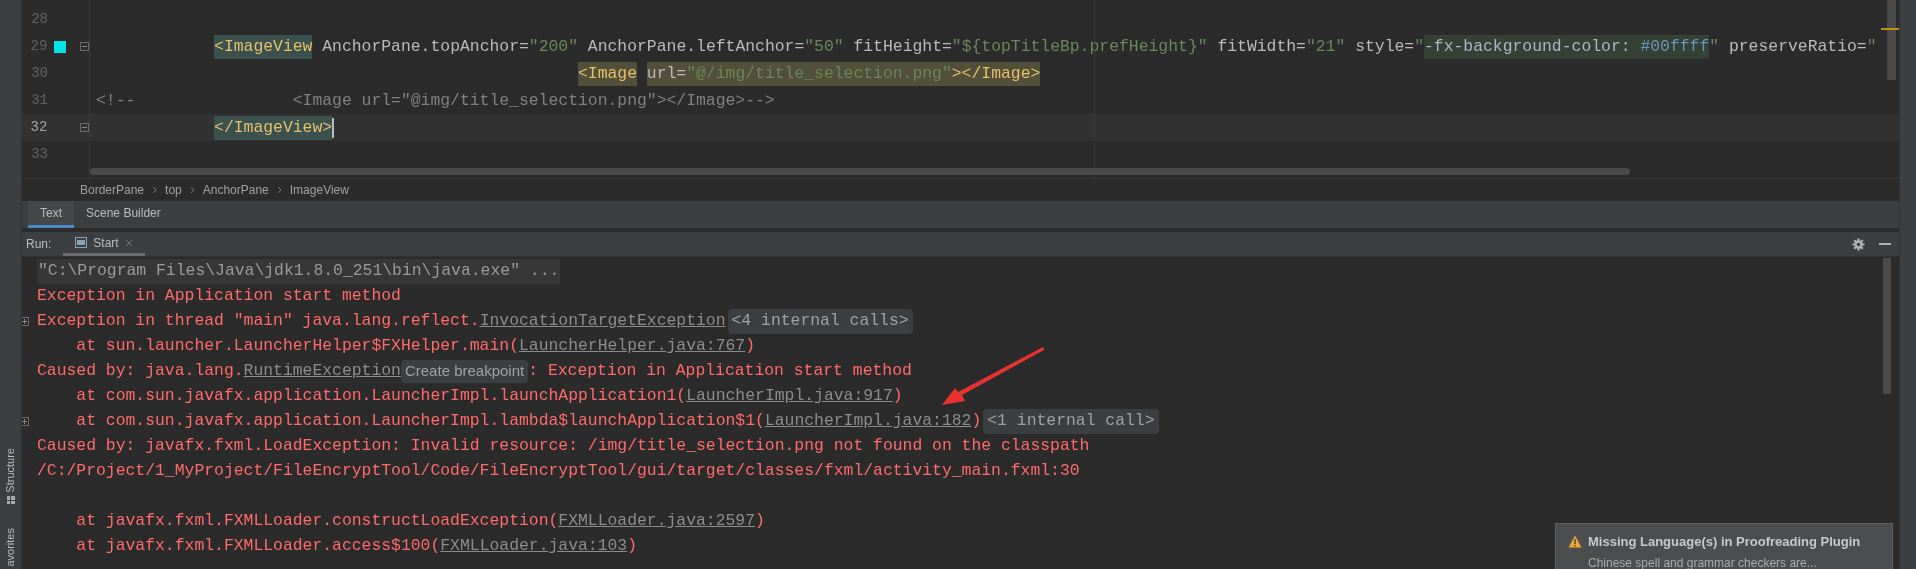 The width and height of the screenshot is (1916, 569). What do you see at coordinates (81, 242) in the screenshot?
I see `console-icon` at bounding box center [81, 242].